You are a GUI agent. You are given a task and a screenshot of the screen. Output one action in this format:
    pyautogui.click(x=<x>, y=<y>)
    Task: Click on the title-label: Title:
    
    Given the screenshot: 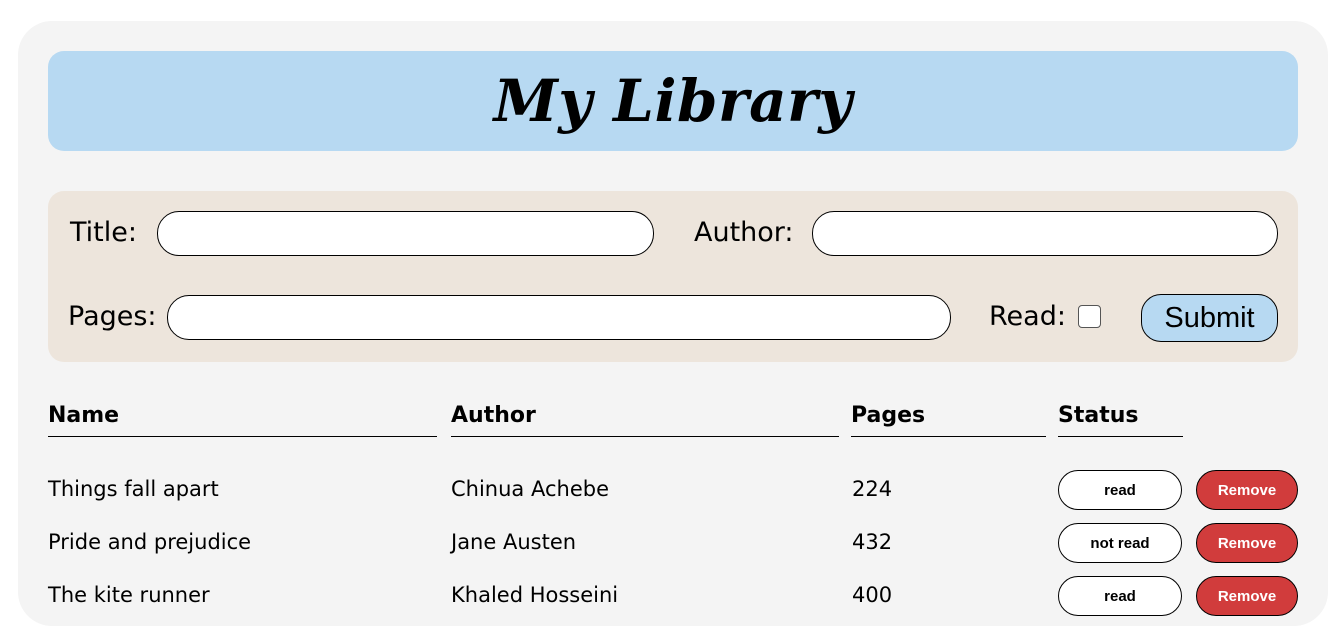 What is the action you would take?
    pyautogui.click(x=103, y=232)
    